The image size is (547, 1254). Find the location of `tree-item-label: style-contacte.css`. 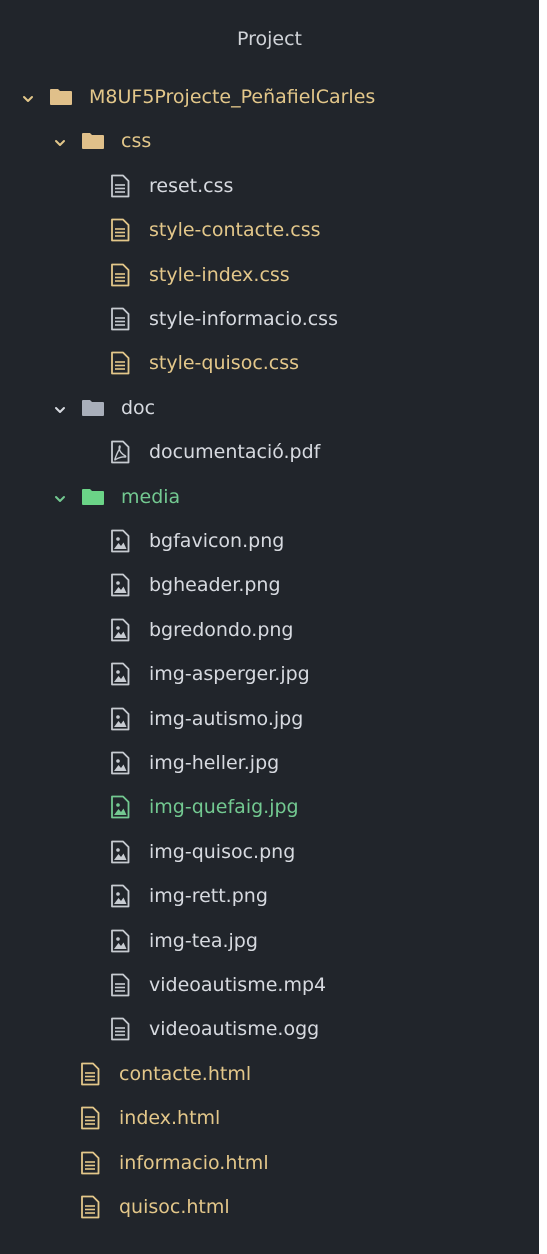

tree-item-label: style-contacte.css is located at coordinates (235, 230).